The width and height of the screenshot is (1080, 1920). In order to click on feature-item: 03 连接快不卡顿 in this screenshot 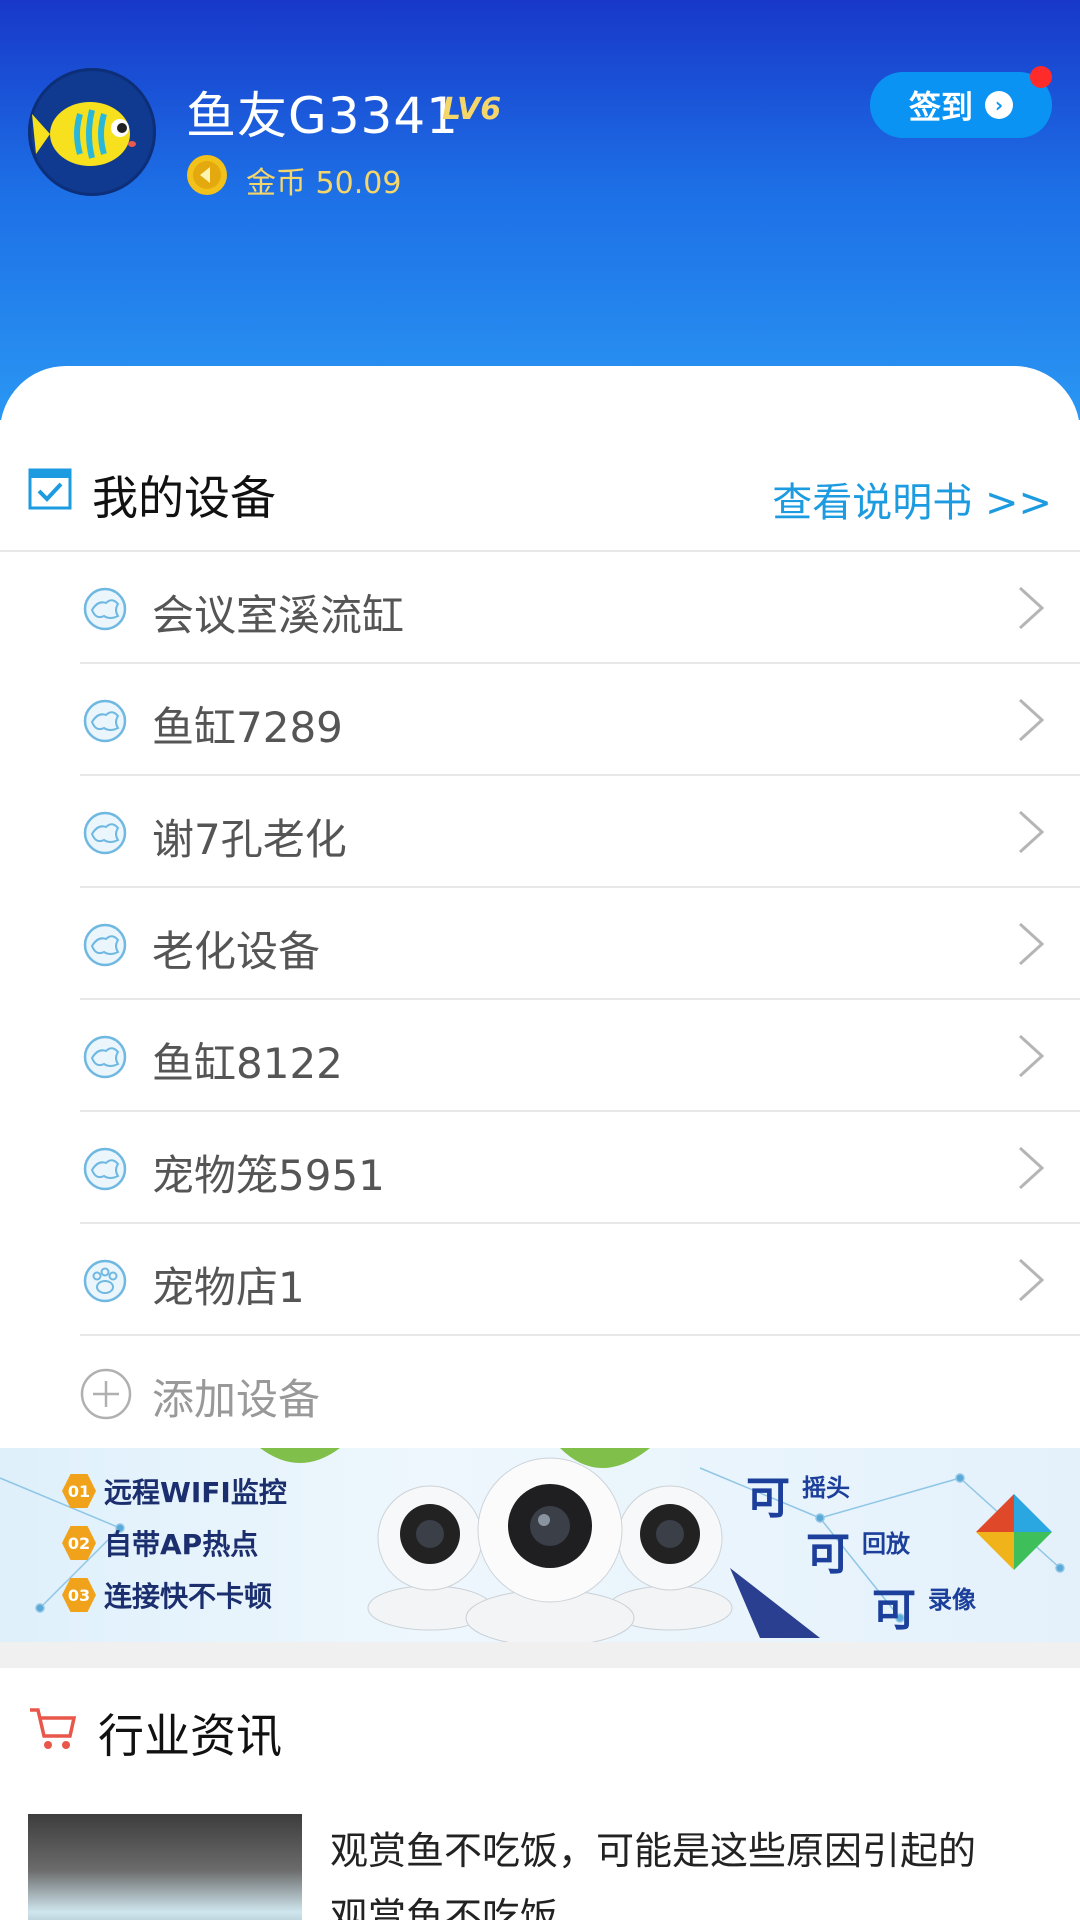, I will do `click(167, 1595)`.